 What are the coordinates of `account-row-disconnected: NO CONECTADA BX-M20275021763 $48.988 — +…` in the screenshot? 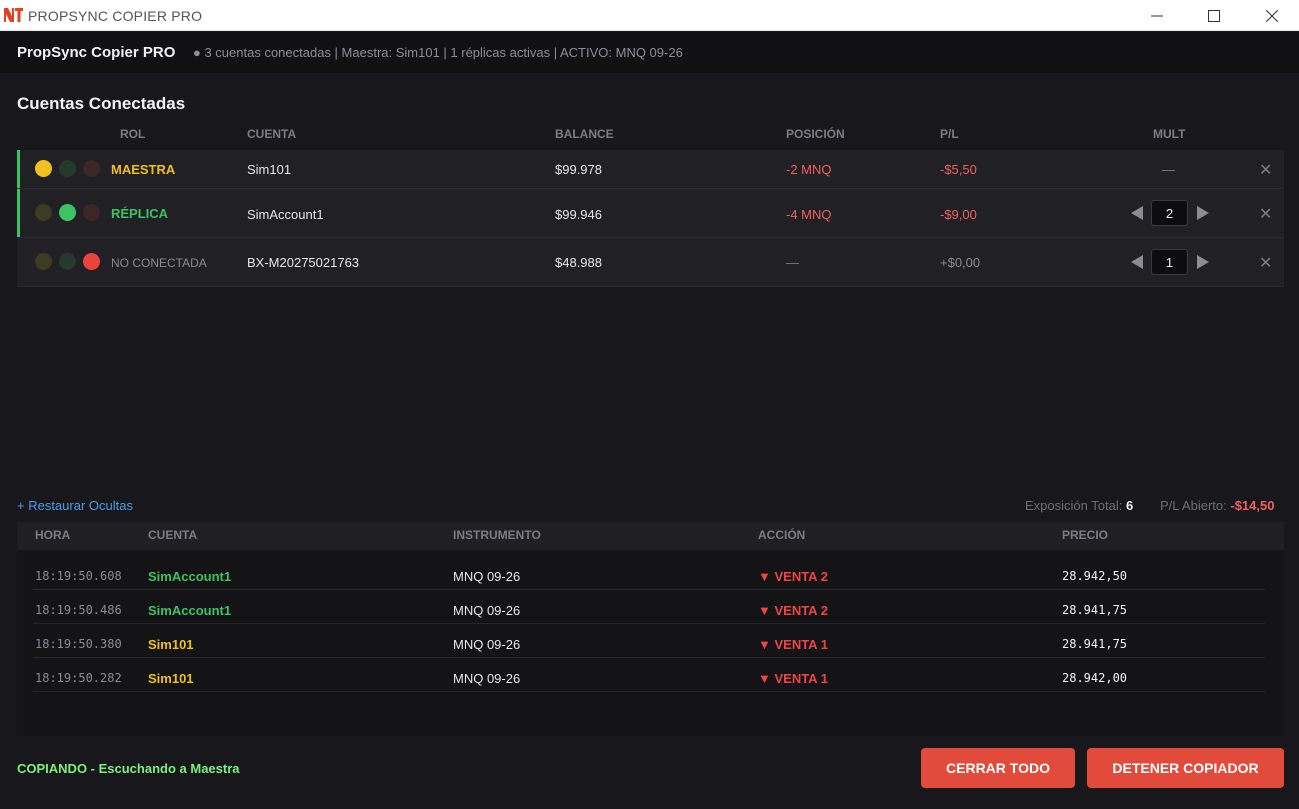 It's located at (650, 262).